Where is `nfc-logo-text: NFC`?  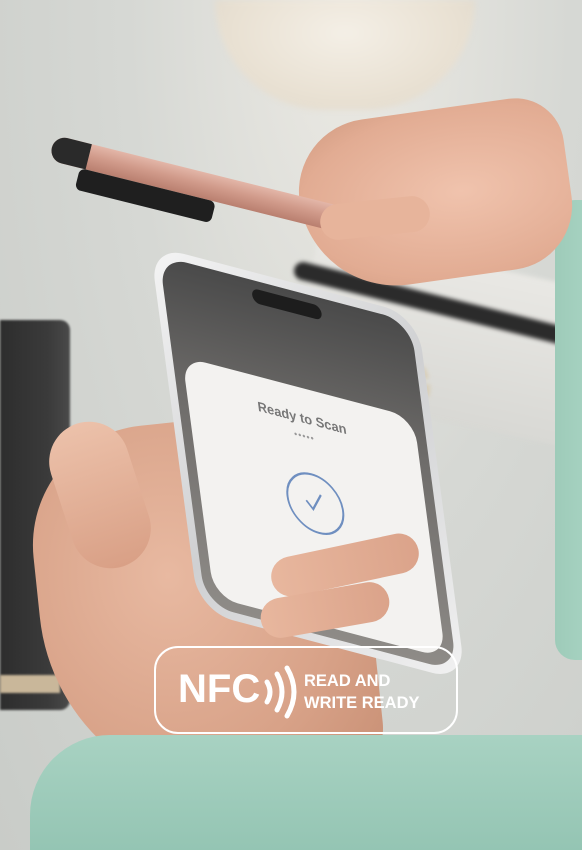 nfc-logo-text: NFC is located at coordinates (219, 689).